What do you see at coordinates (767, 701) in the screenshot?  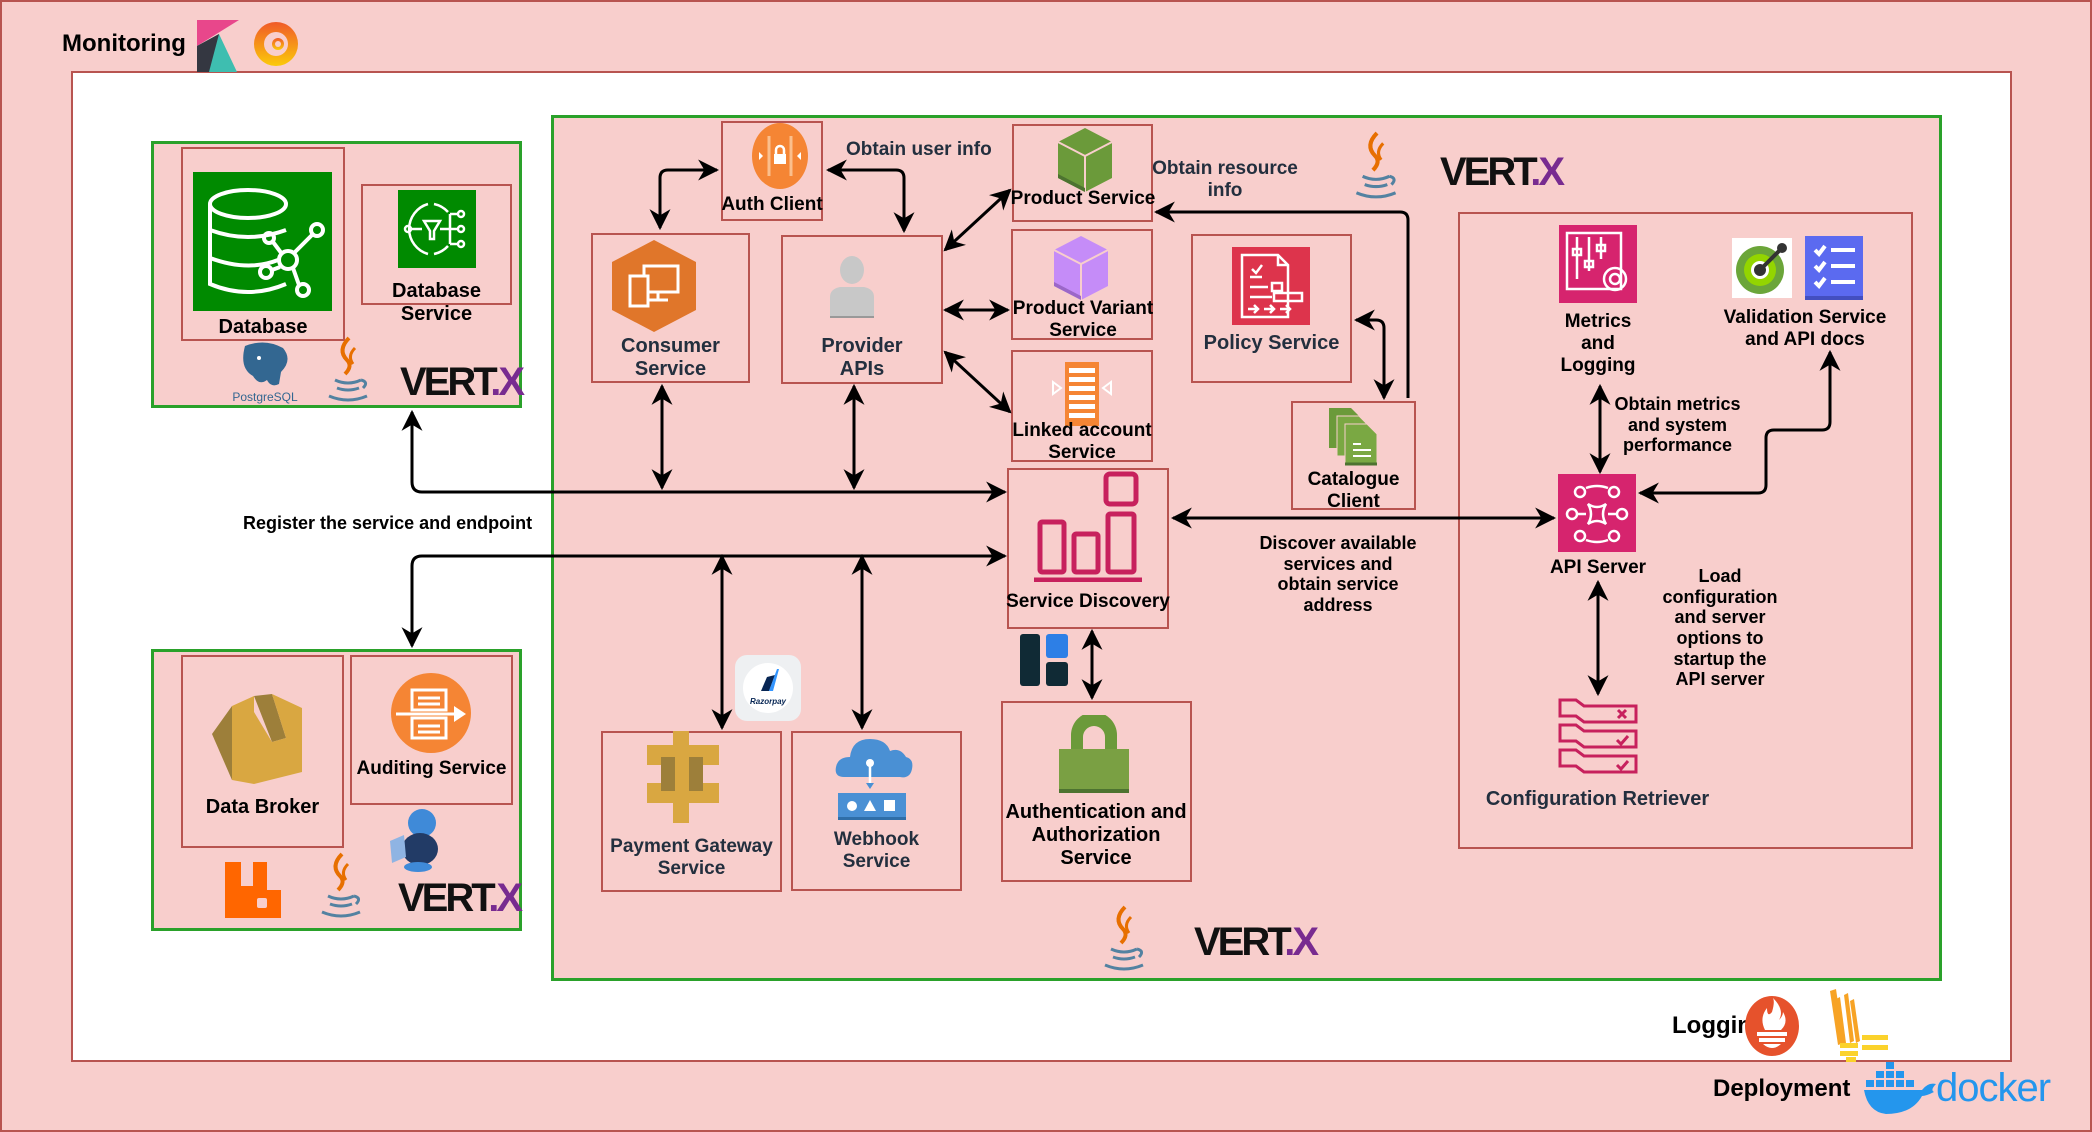 I see `razorpay-label: Razorpay` at bounding box center [767, 701].